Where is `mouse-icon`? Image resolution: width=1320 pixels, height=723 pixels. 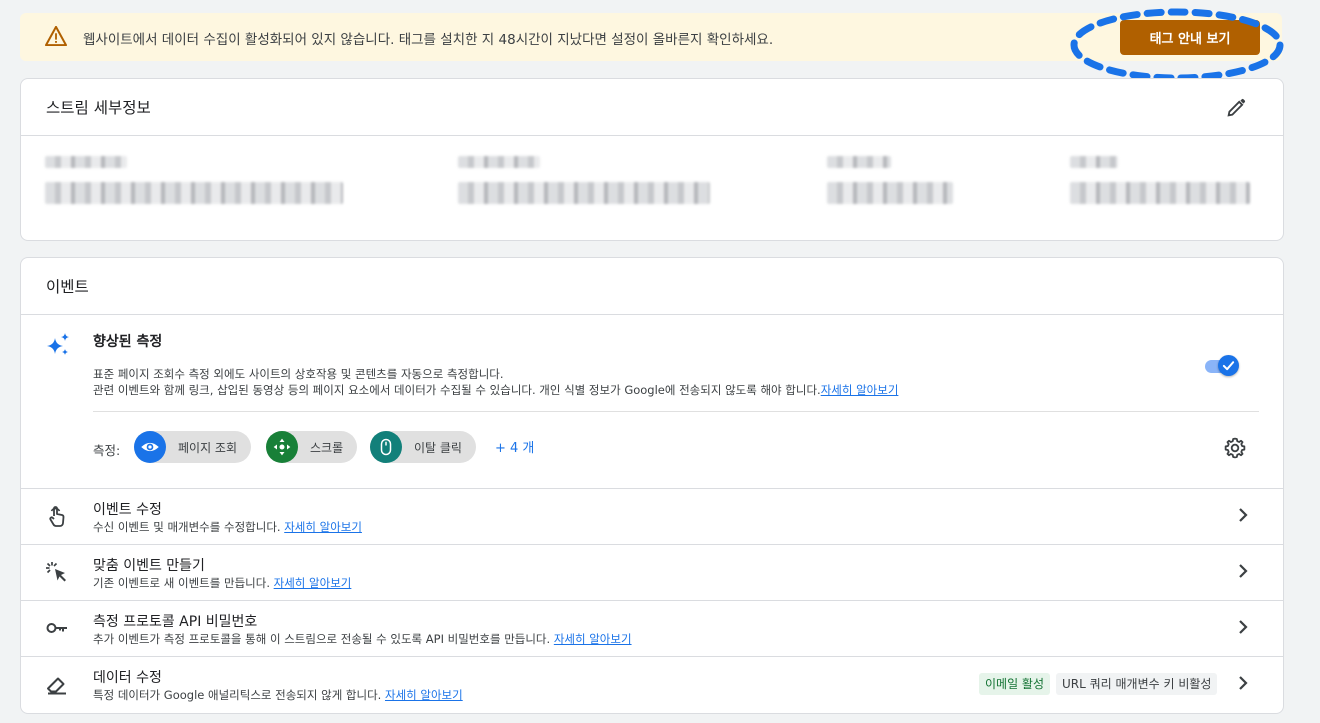 mouse-icon is located at coordinates (386, 447).